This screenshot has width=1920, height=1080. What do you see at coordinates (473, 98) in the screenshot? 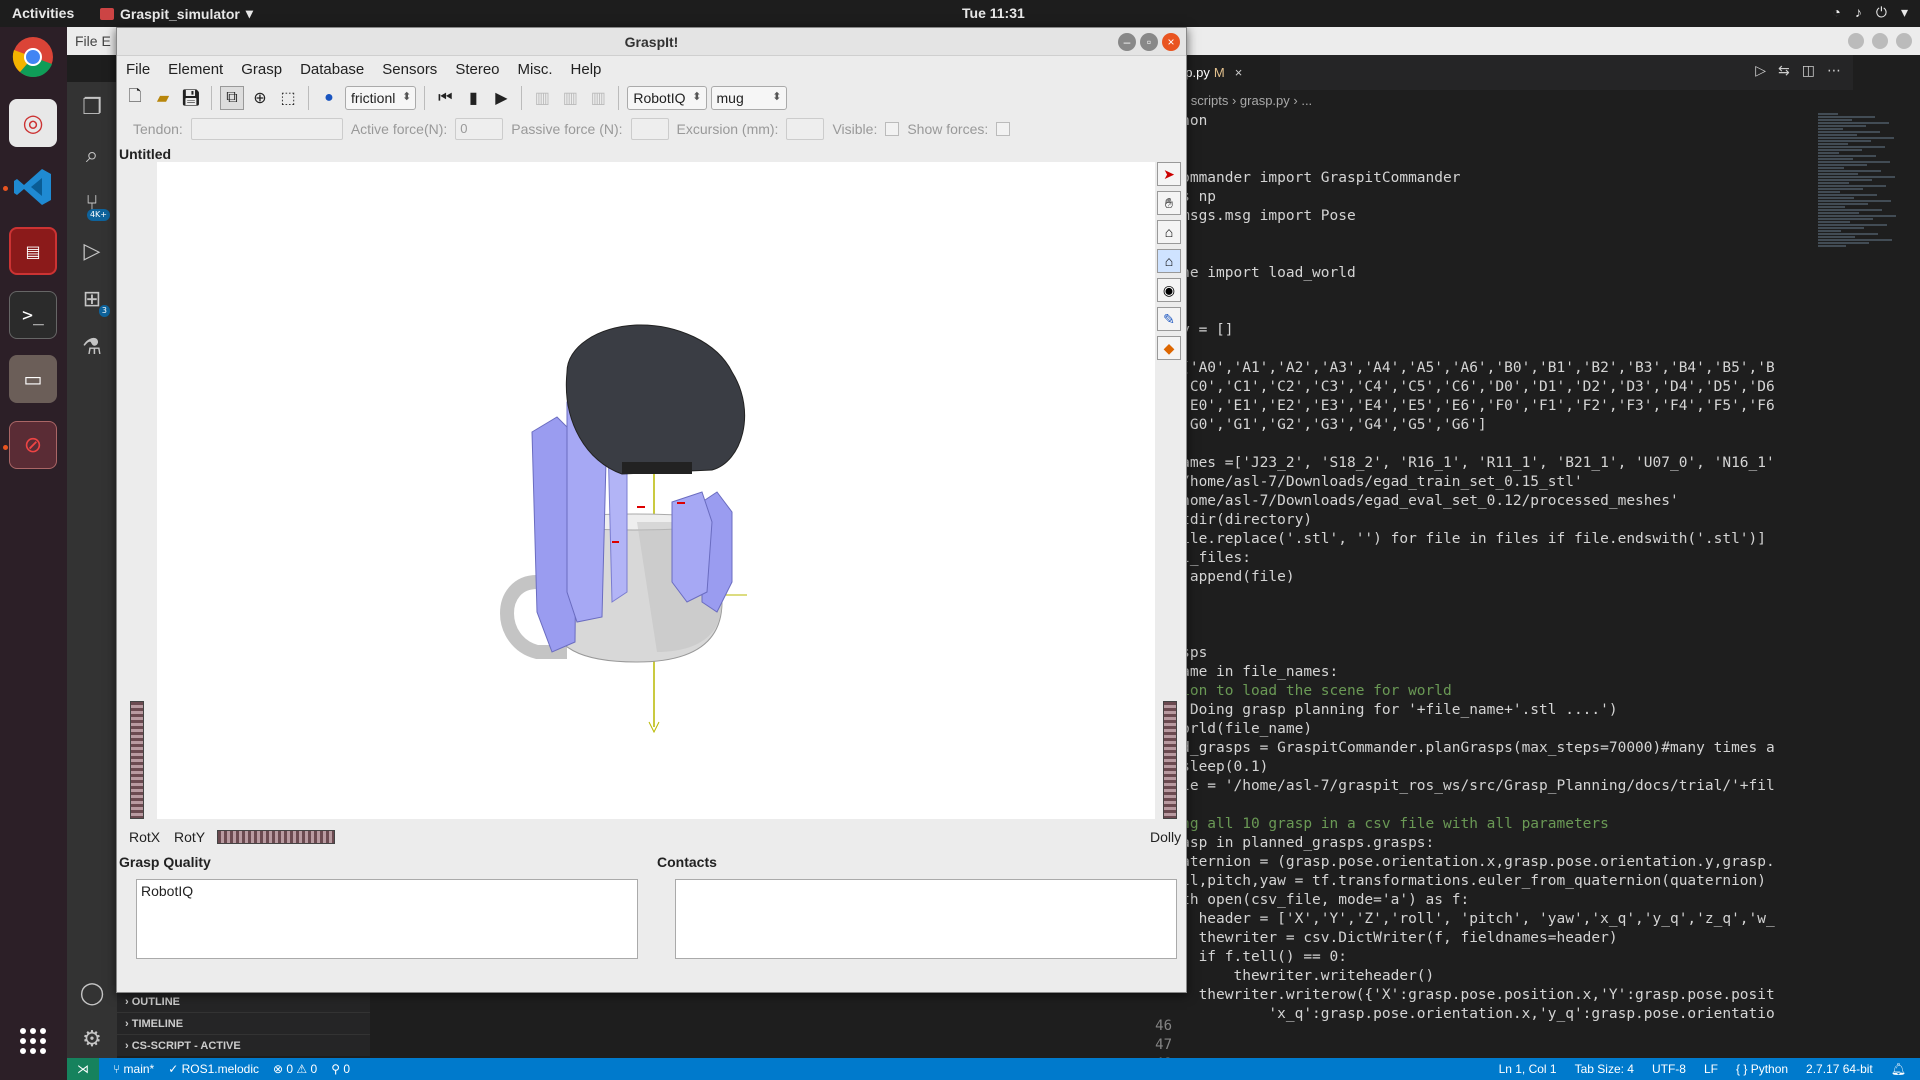
I see `pause-icon: ▮` at bounding box center [473, 98].